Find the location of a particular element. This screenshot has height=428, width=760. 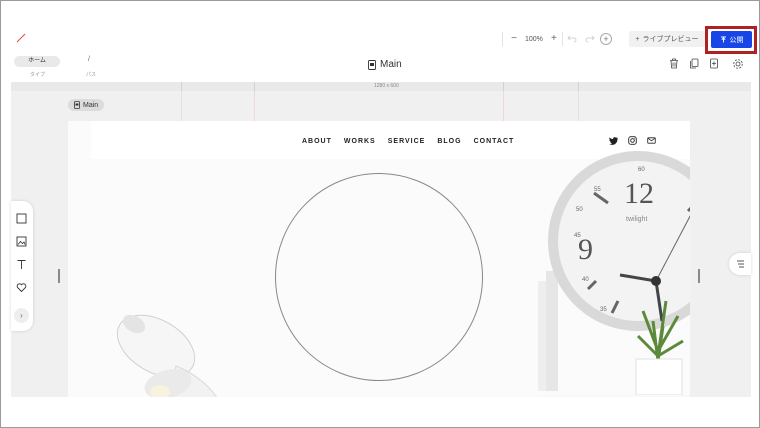

text-icon is located at coordinates (21, 264).